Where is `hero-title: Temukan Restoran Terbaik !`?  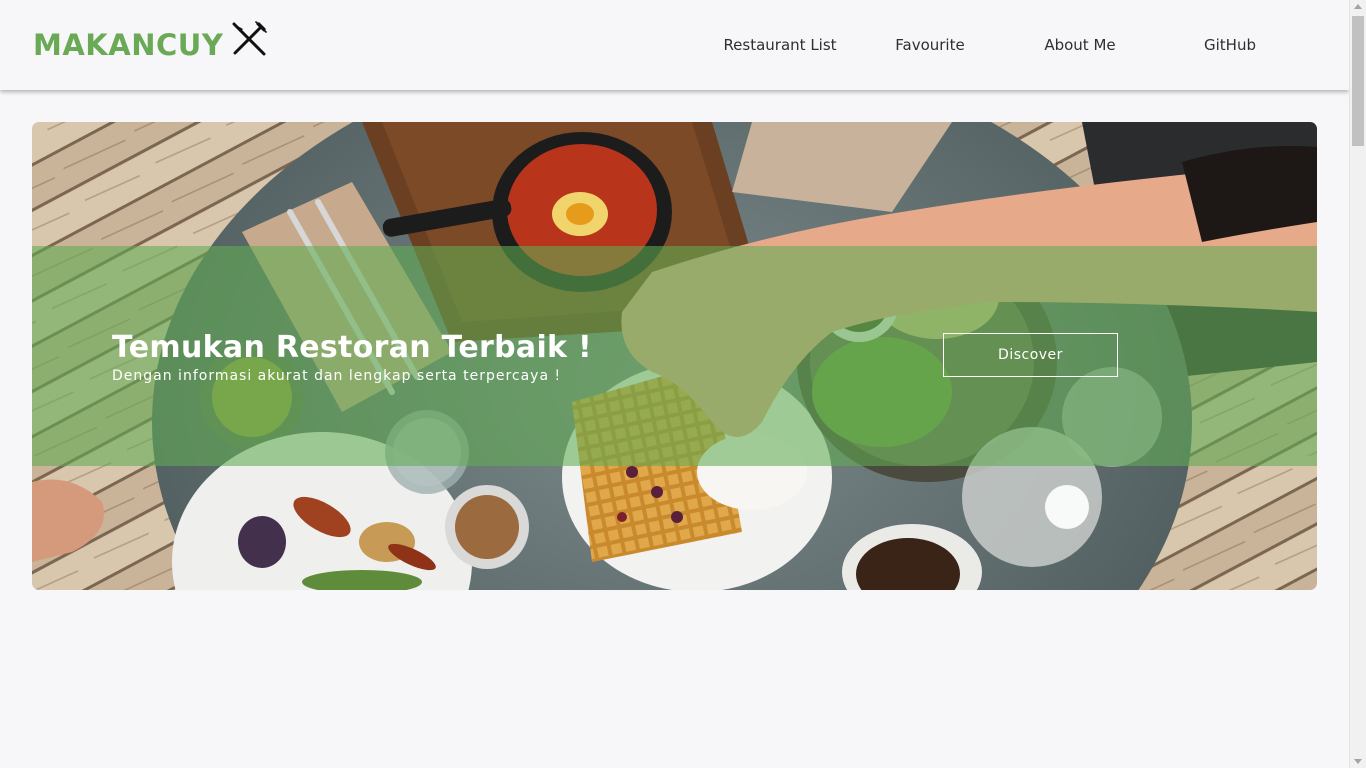 hero-title: Temukan Restoran Terbaik ! is located at coordinates (352, 347).